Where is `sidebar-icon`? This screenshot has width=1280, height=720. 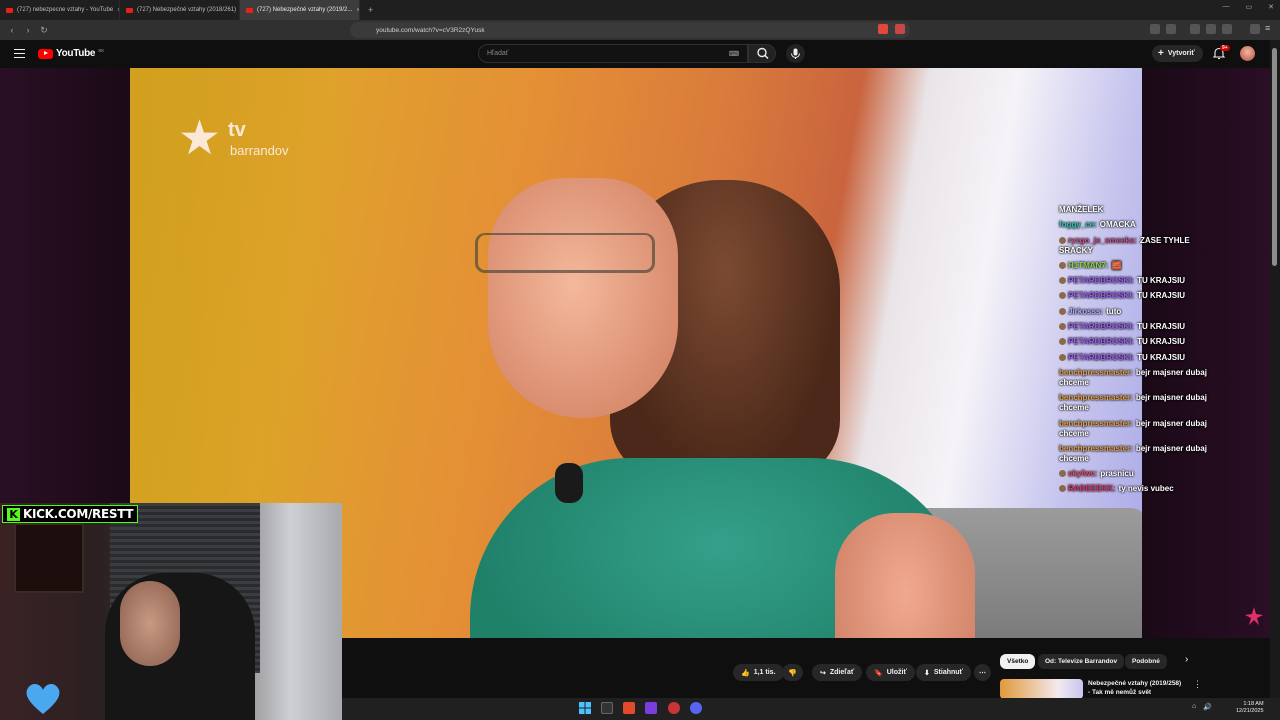
sidebar-icon is located at coordinates (1211, 29).